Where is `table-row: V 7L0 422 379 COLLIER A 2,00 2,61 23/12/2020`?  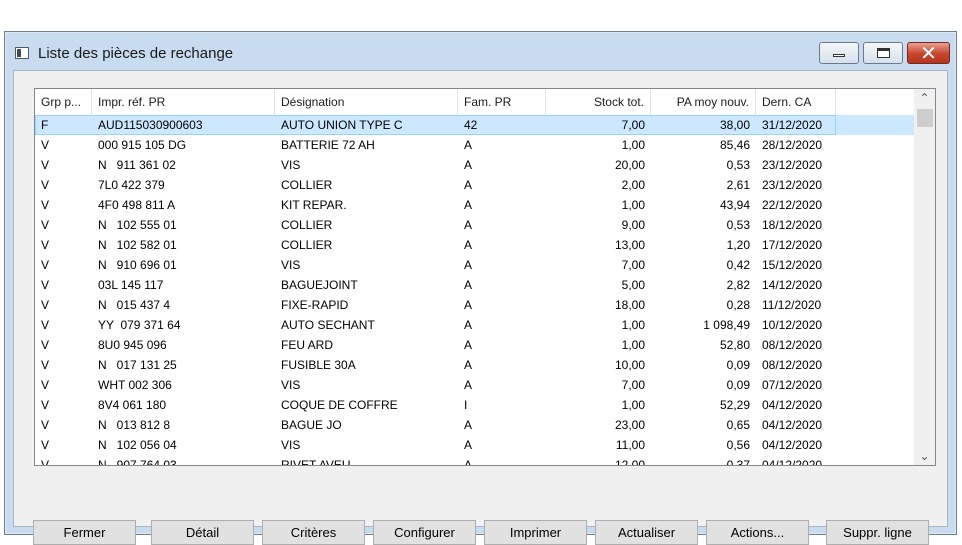
table-row: V 7L0 422 379 COLLIER A 2,00 2,61 23/12/2020 is located at coordinates (475, 185).